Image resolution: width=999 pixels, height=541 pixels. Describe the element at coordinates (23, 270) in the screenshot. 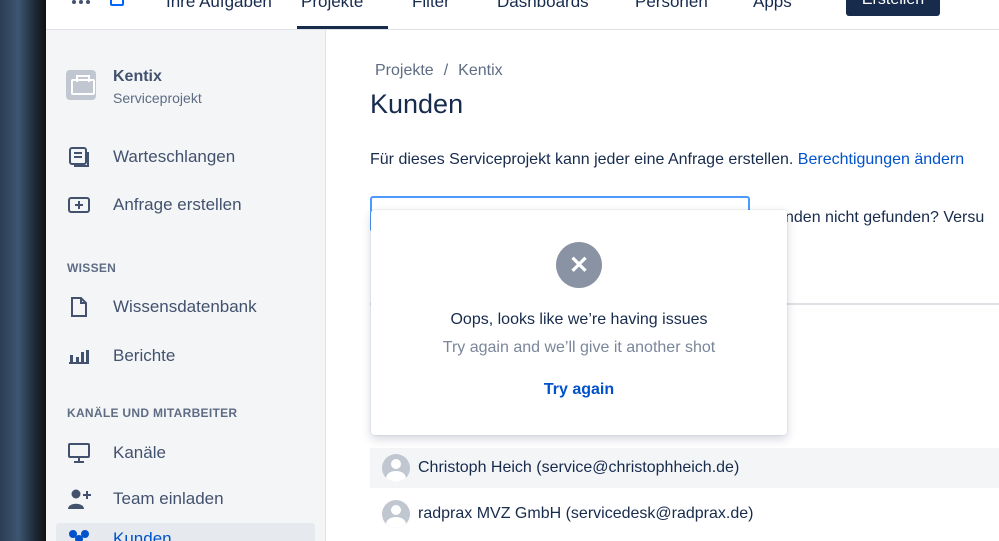

I see `desktop-background` at that location.